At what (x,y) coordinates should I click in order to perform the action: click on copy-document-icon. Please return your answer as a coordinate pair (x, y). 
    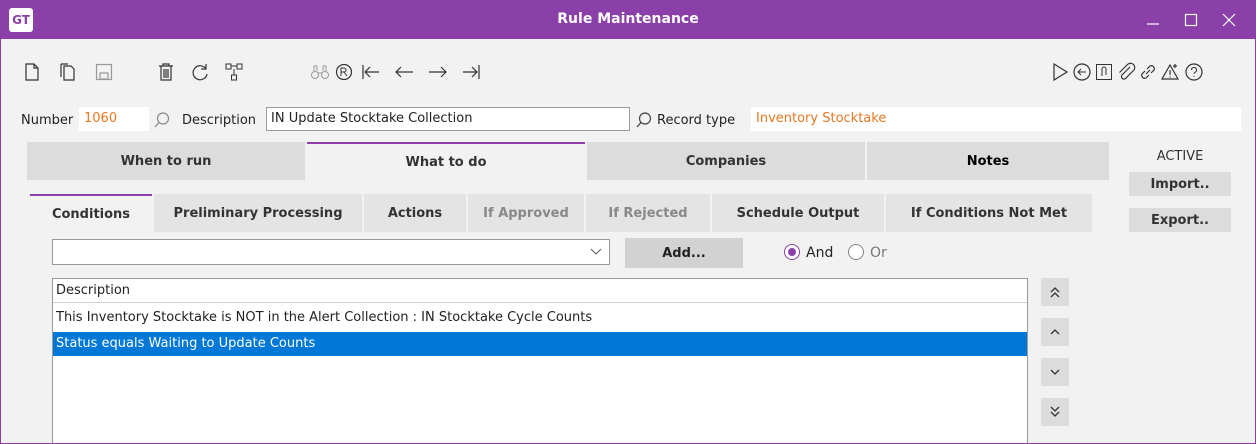
    Looking at the image, I should click on (67, 72).